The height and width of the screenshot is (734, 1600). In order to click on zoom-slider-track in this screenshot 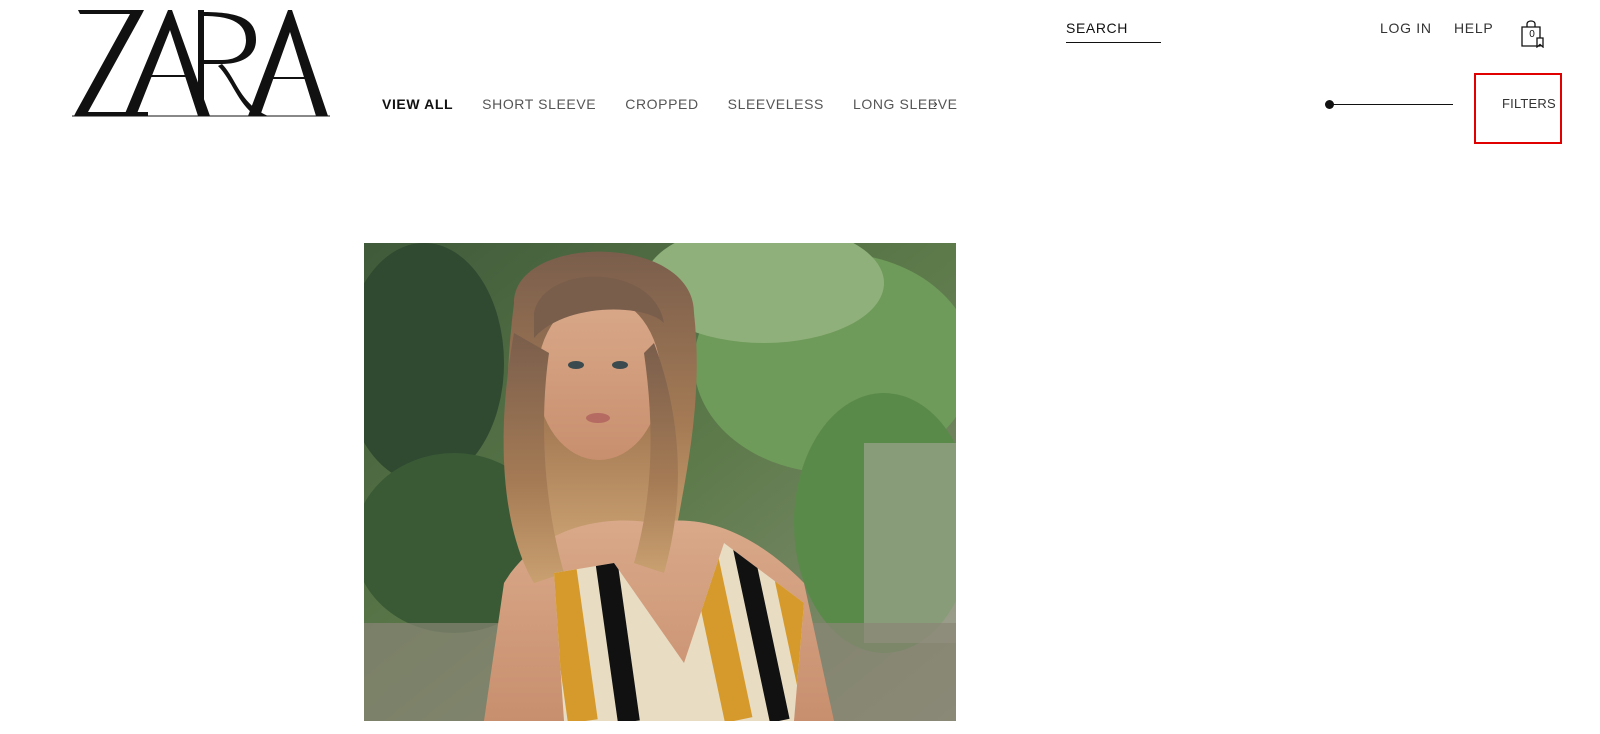, I will do `click(1391, 104)`.